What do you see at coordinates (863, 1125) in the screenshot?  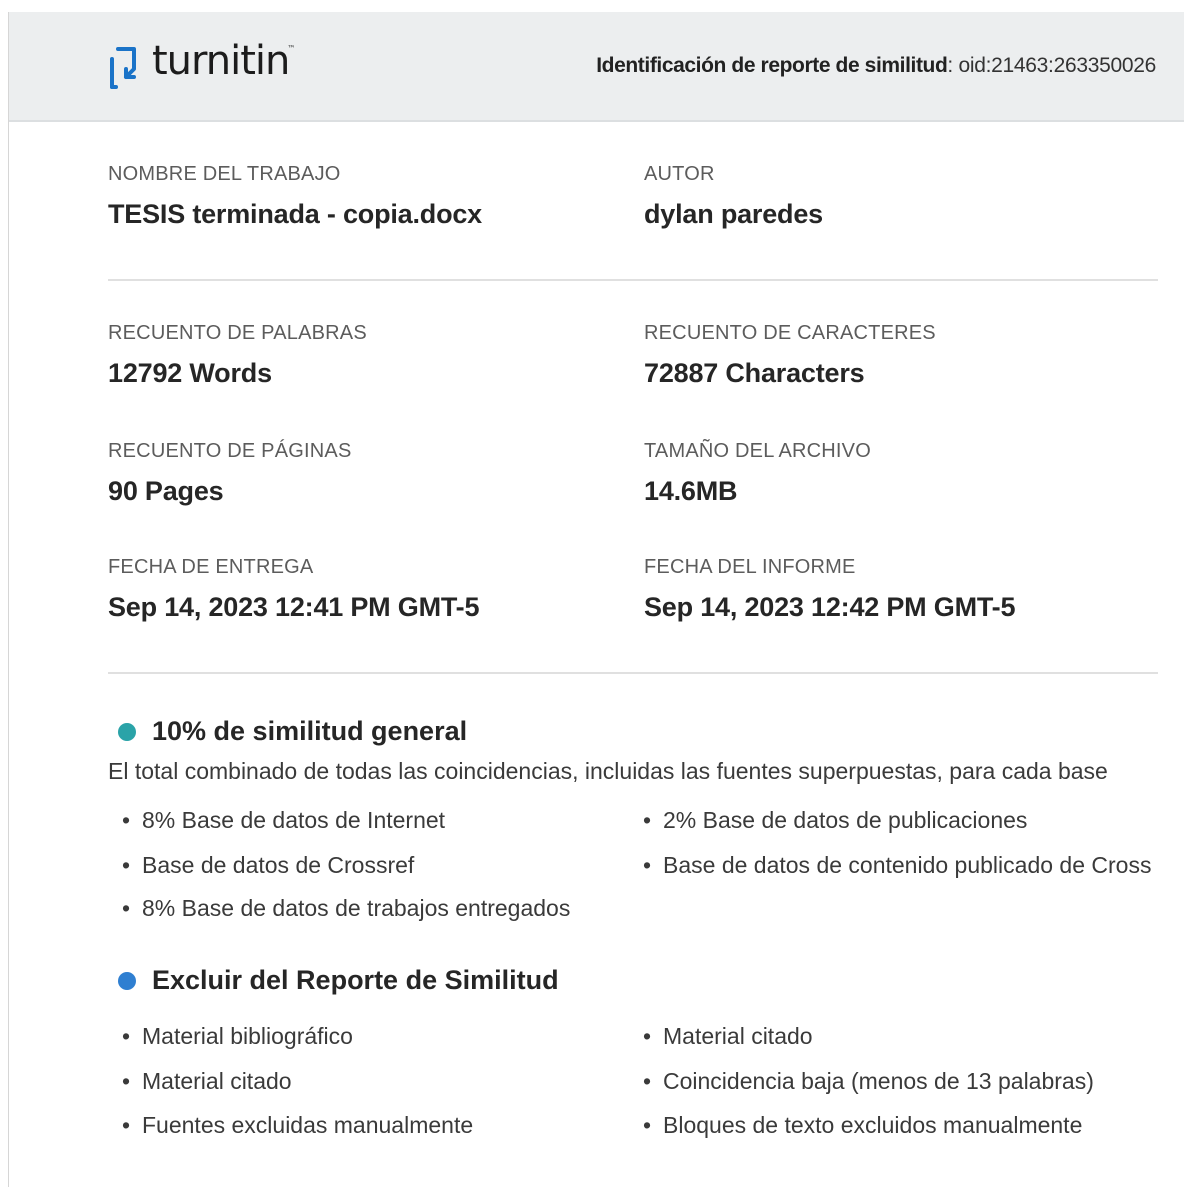 I see `list-item: • Bloques de texto excluidos manualmente` at bounding box center [863, 1125].